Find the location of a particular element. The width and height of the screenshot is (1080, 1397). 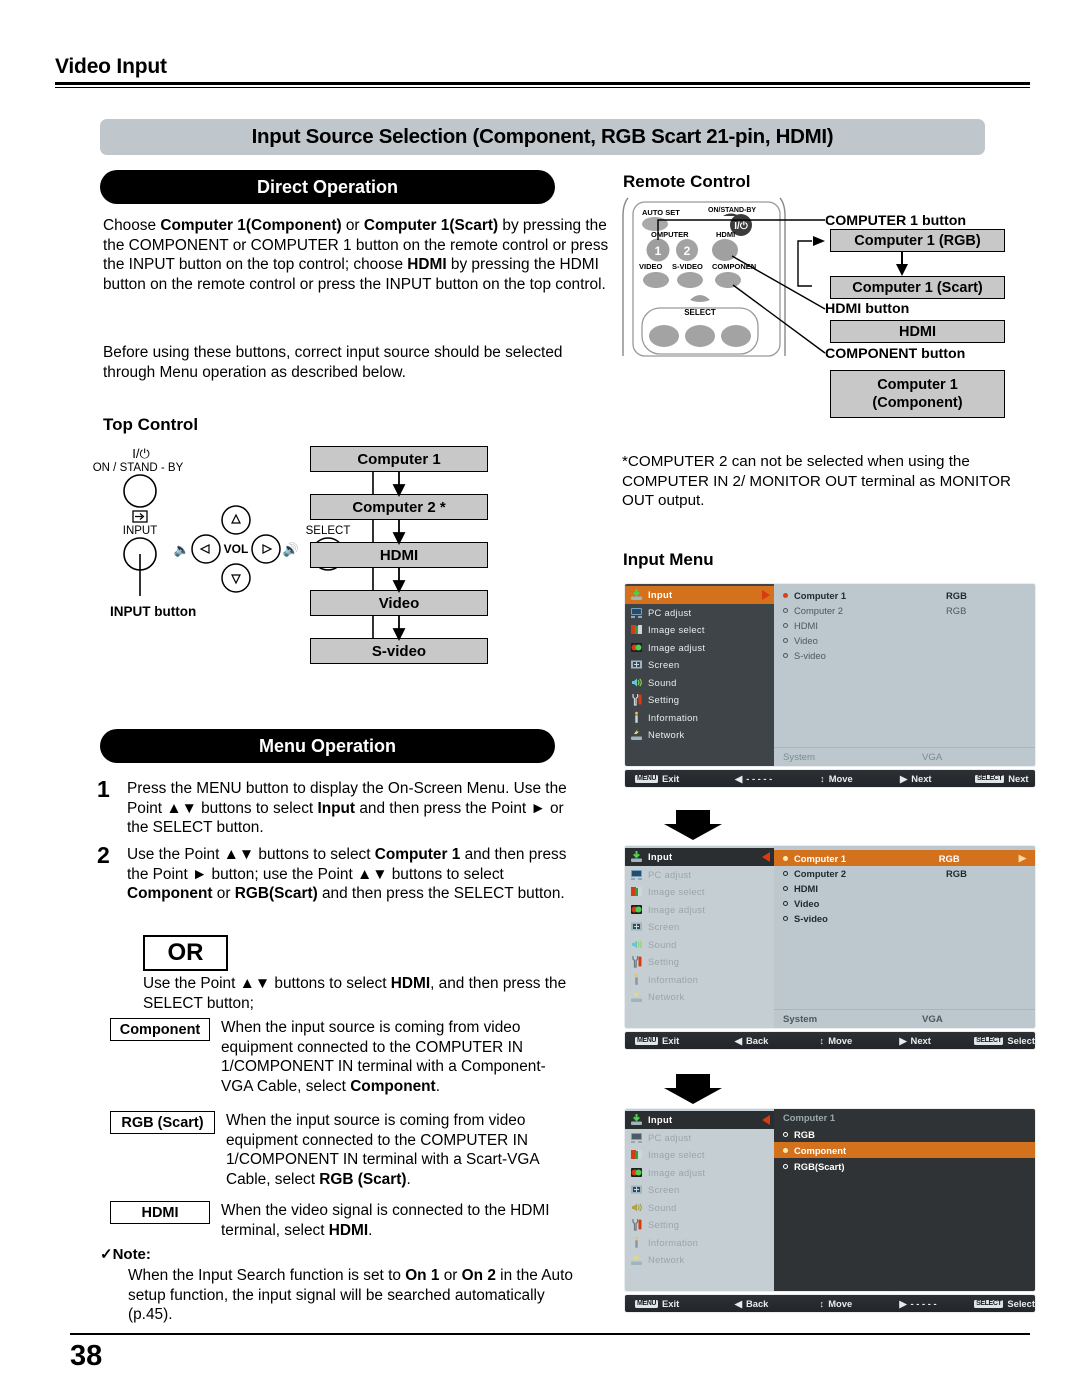

menu2-sidebar-item-input: Input is located at coordinates (699, 857).